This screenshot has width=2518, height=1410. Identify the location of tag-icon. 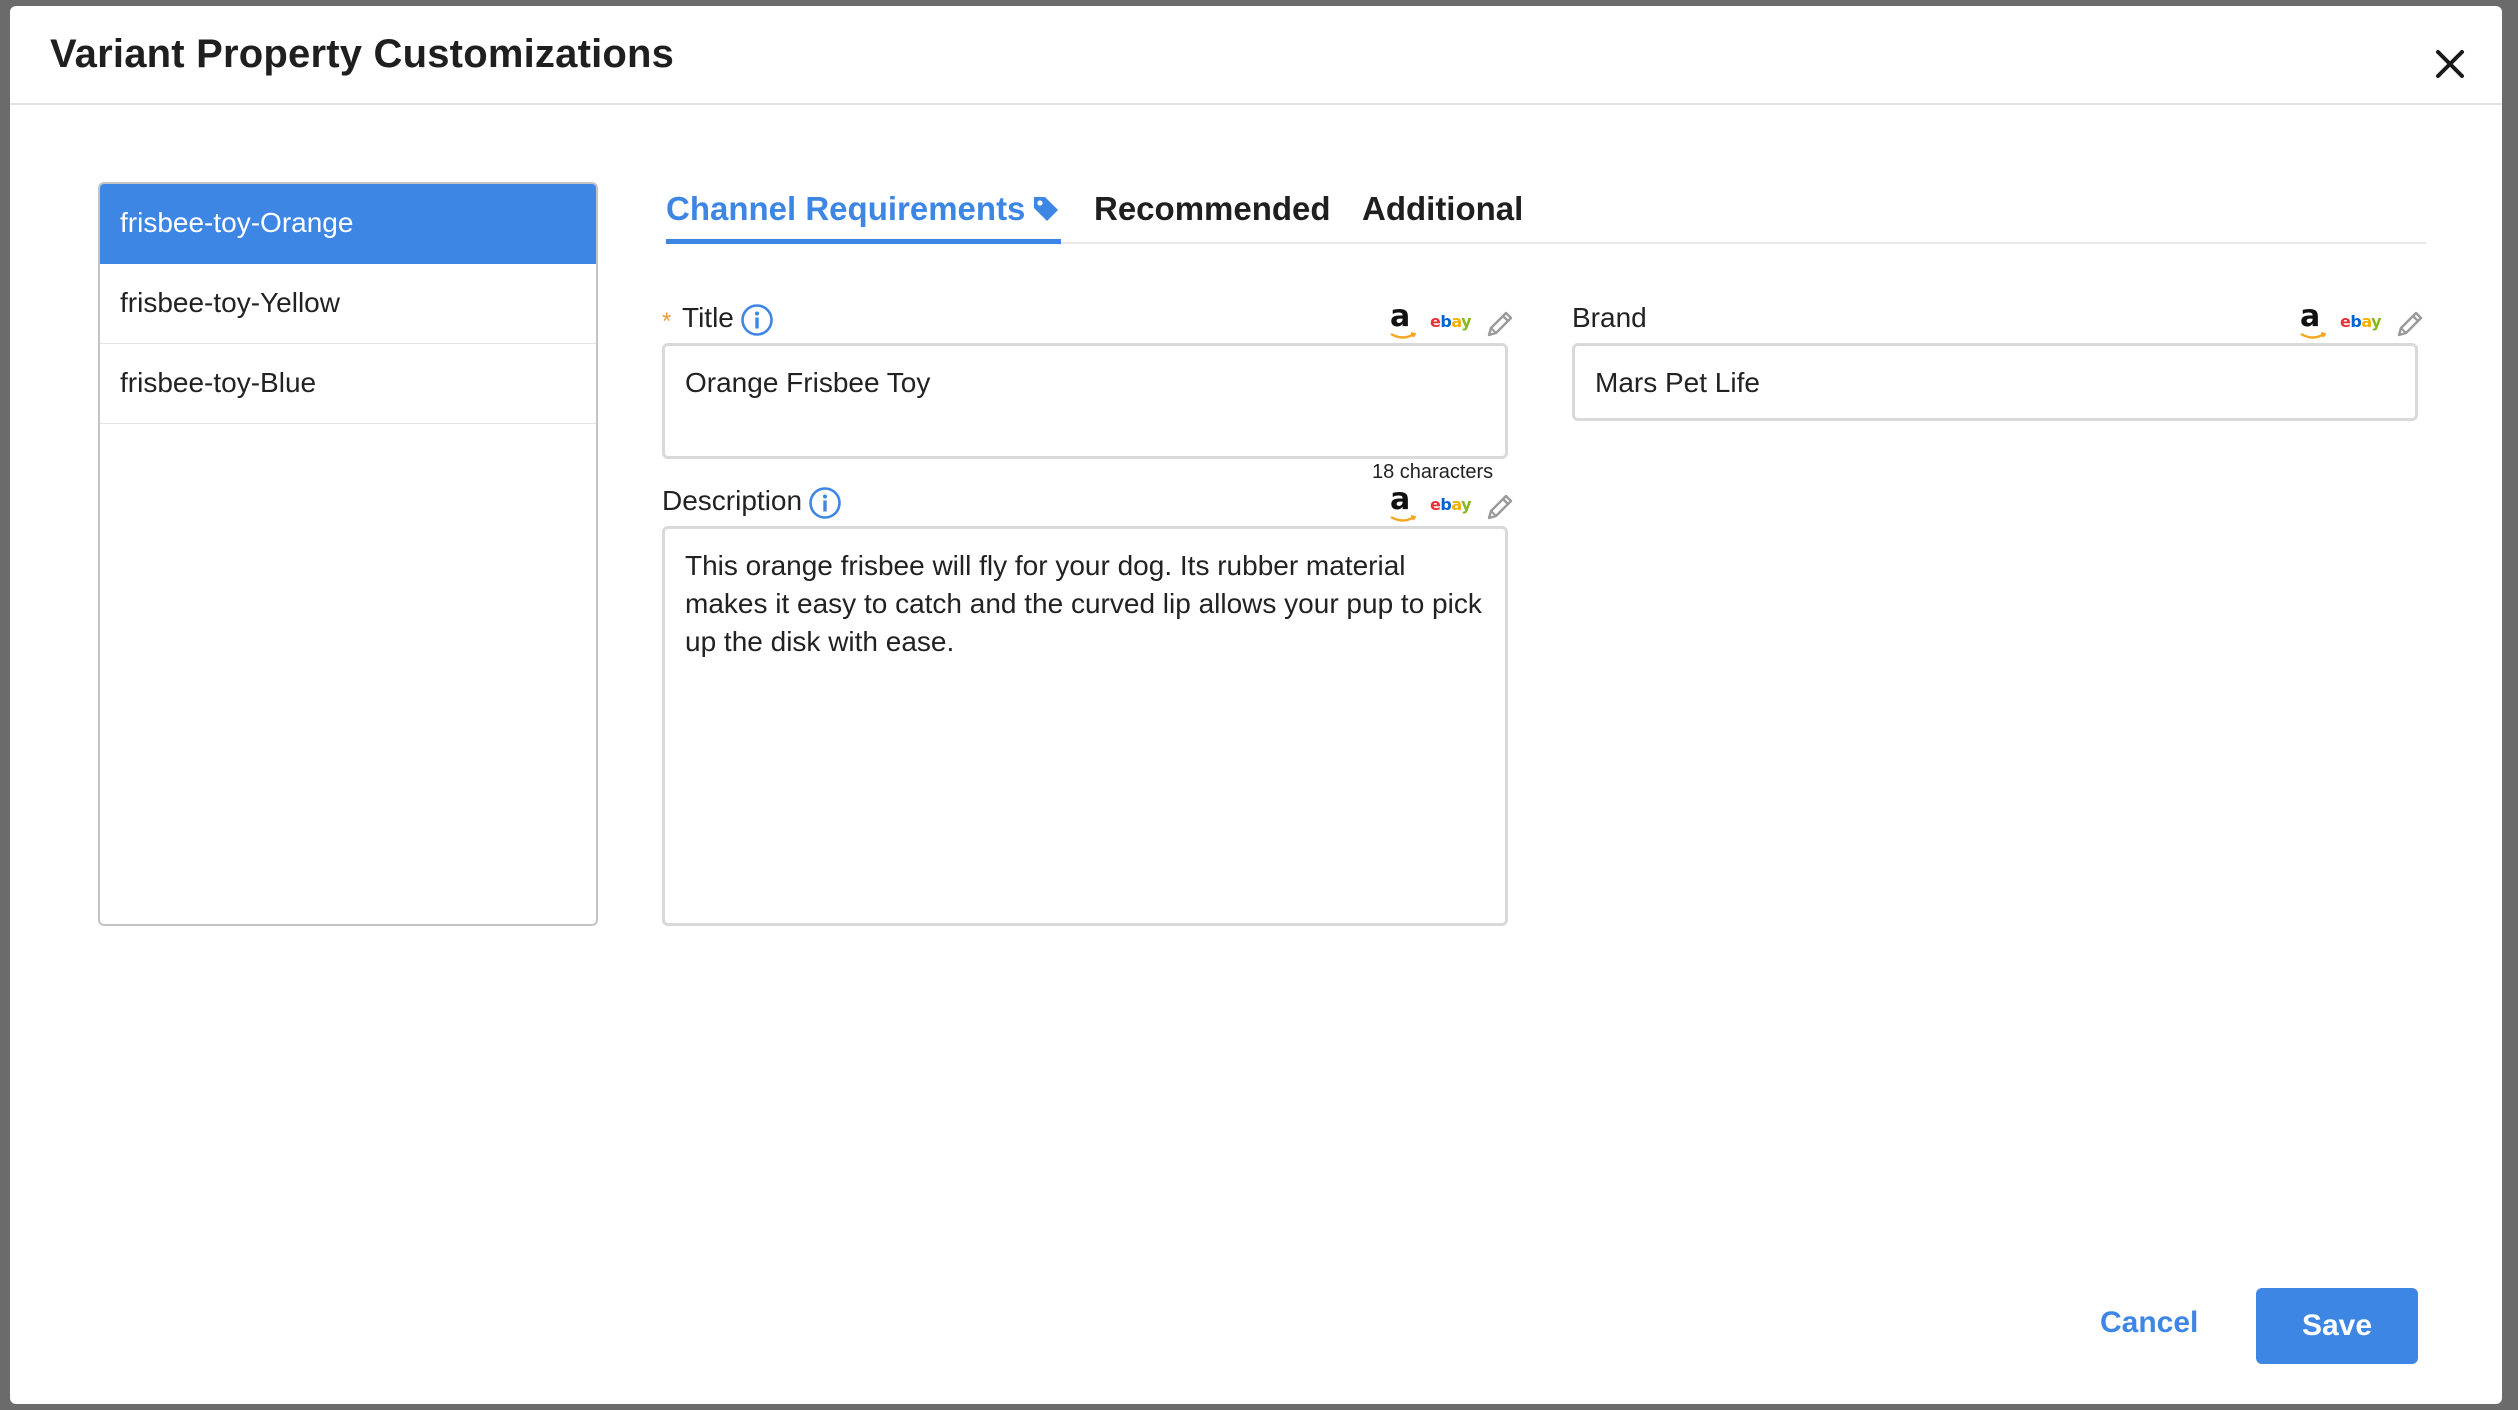
(1046, 213).